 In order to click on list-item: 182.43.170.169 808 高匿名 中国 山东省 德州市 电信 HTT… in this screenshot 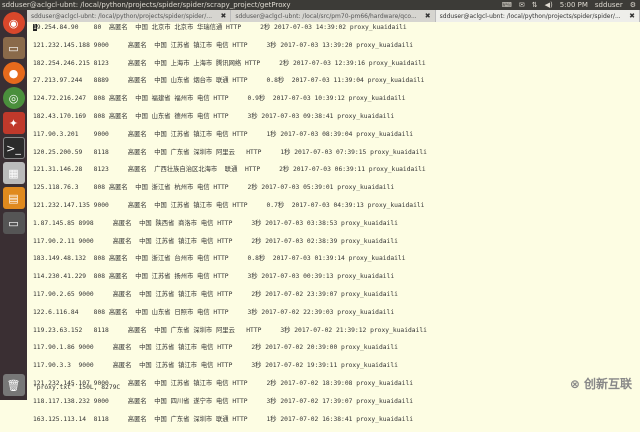, I will do `click(214, 116)`.